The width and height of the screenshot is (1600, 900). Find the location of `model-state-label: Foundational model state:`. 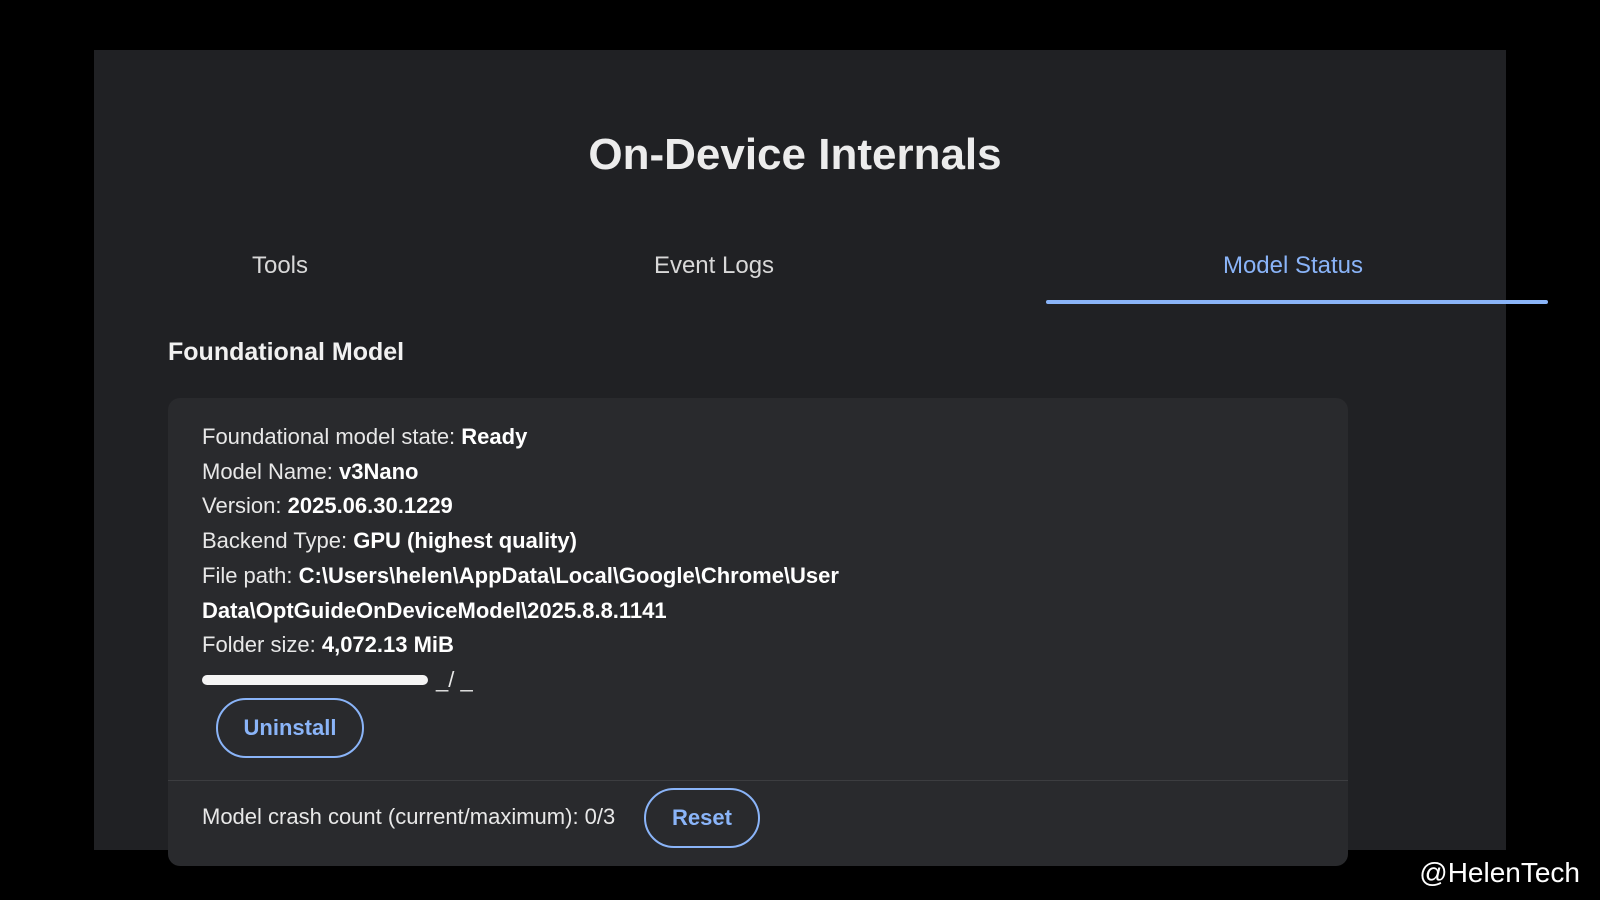

model-state-label: Foundational model state: is located at coordinates (329, 436).